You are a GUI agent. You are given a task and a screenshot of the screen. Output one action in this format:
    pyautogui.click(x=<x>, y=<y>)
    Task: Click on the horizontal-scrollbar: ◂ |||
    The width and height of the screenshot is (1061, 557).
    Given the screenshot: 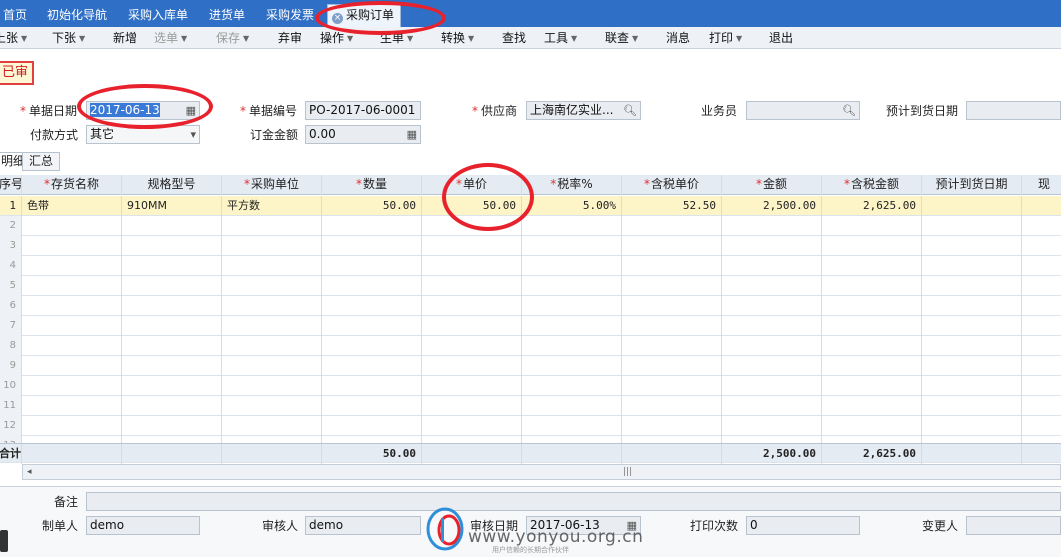 What is the action you would take?
    pyautogui.click(x=541, y=472)
    